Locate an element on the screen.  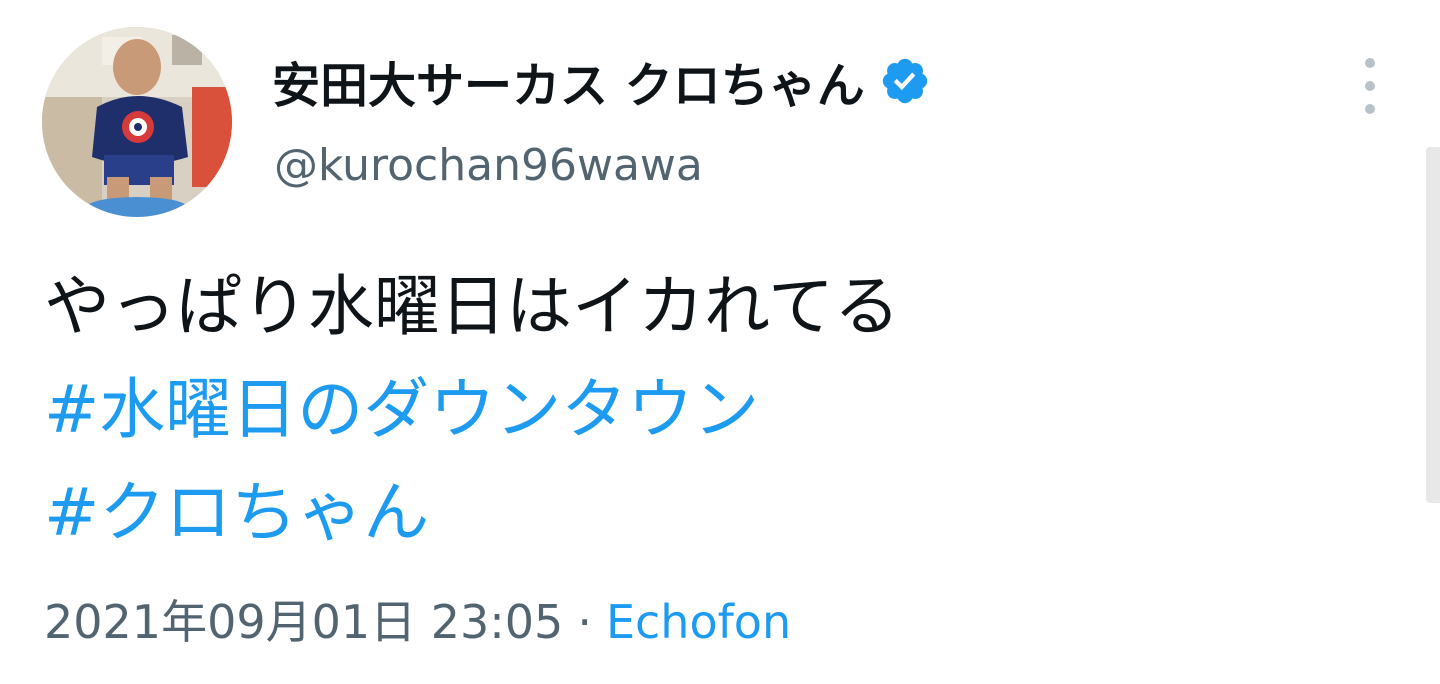
display-name: 安田大サーカス クロちゃん is located at coordinates (568, 81).